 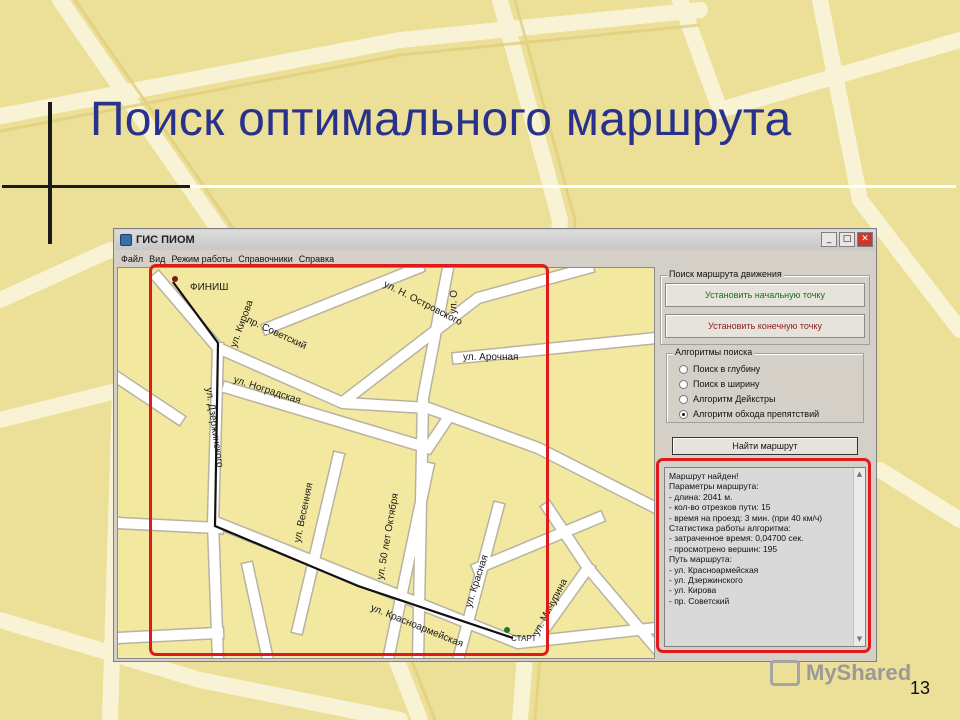 What do you see at coordinates (859, 672) in the screenshot?
I see `watermark-text: MyShared` at bounding box center [859, 672].